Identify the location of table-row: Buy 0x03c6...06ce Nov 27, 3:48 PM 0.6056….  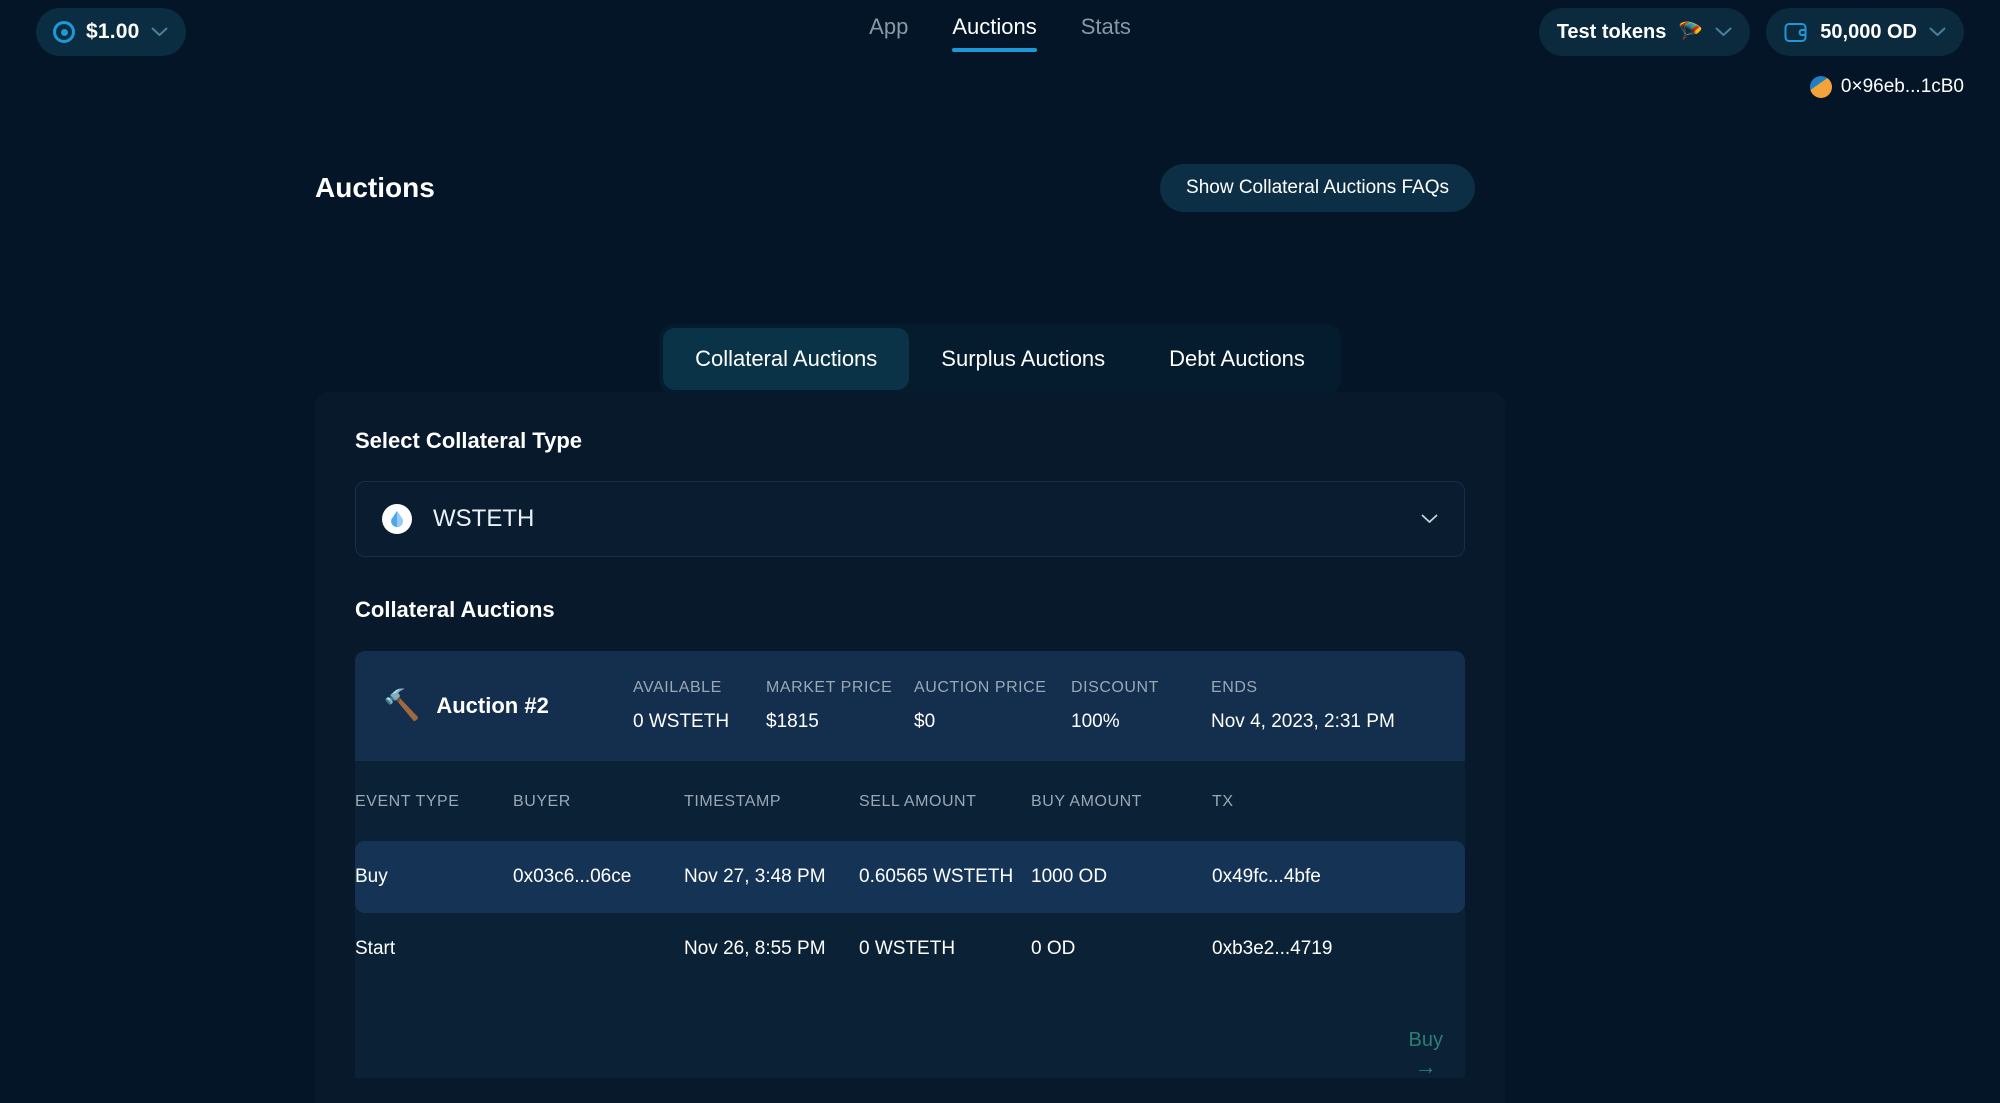
(910, 877).